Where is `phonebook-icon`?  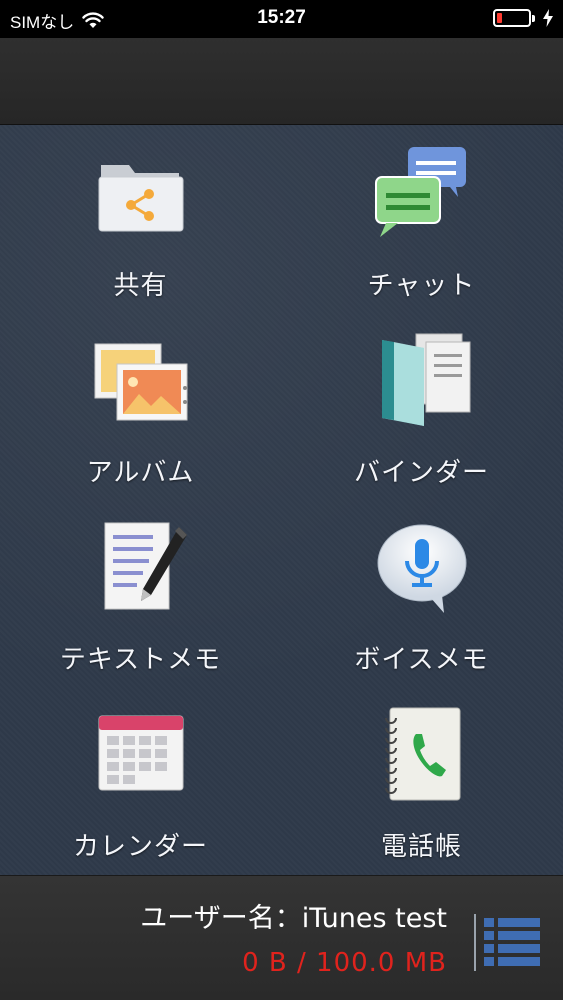 phonebook-icon is located at coordinates (422, 754).